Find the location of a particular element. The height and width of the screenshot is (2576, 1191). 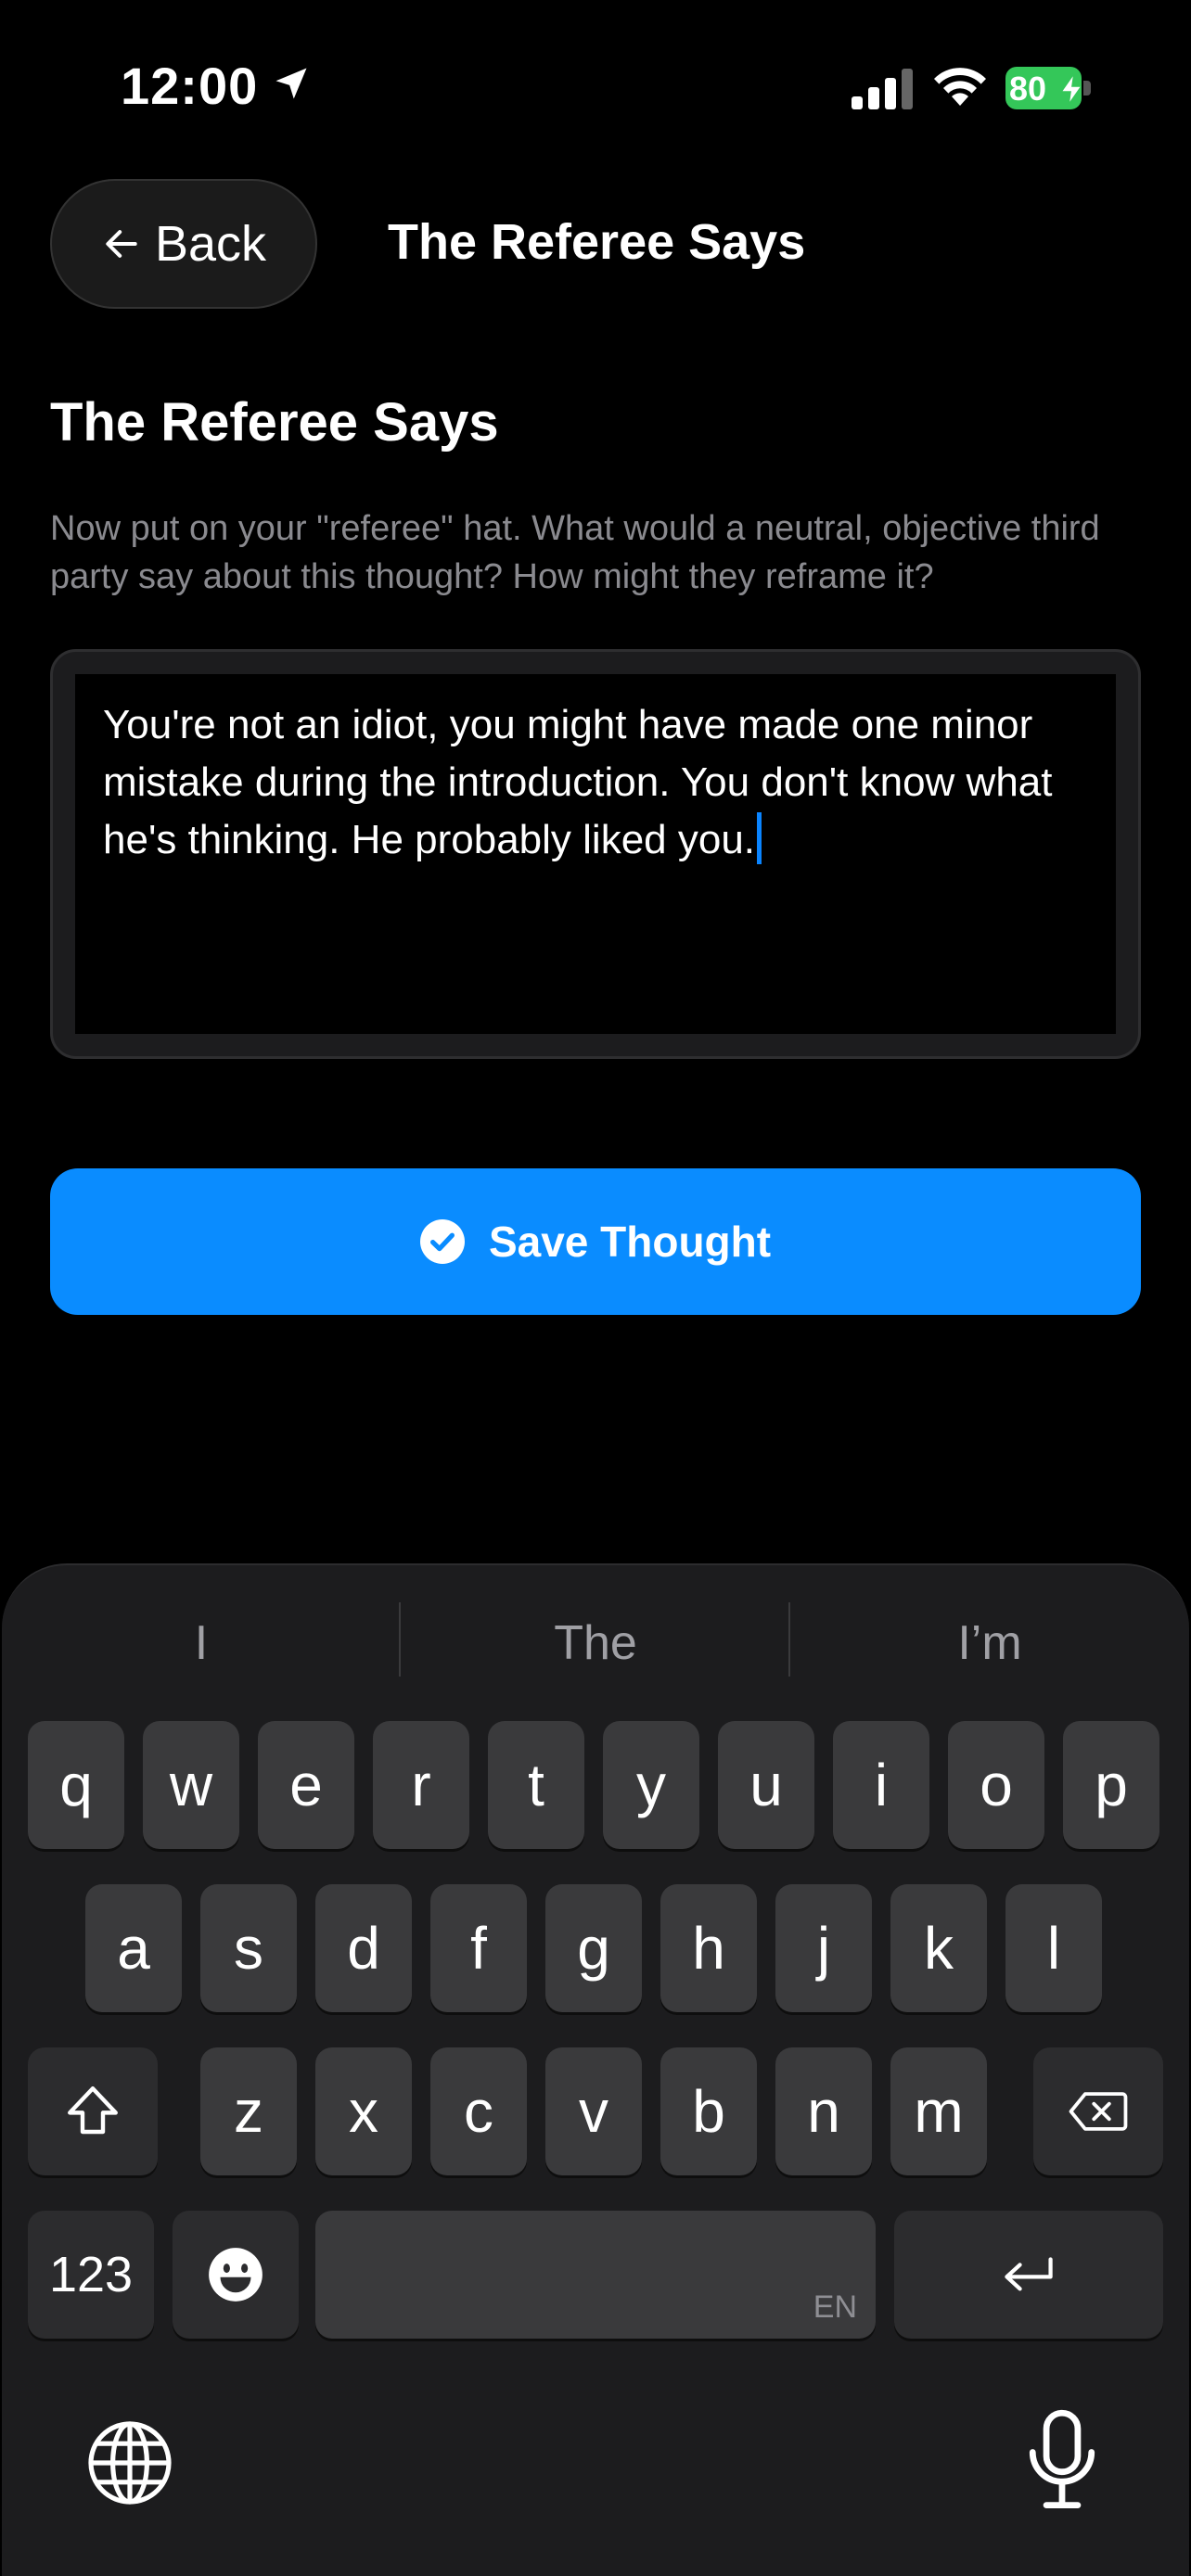

key-c: c is located at coordinates (478, 2111).